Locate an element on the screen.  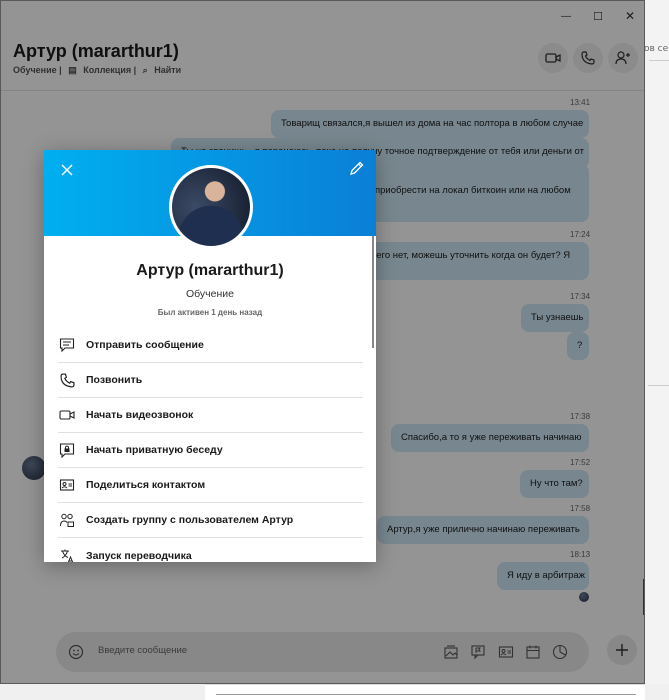
schedule-button is located at coordinates (533, 652).